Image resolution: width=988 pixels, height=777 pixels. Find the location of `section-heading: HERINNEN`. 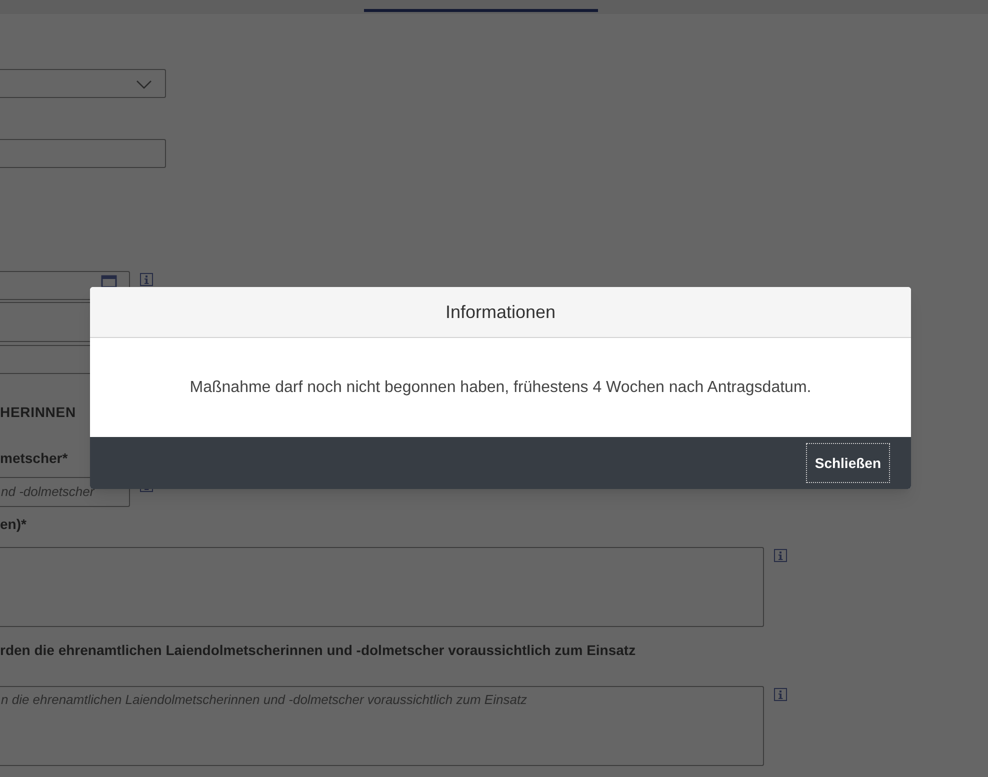

section-heading: HERINNEN is located at coordinates (38, 412).